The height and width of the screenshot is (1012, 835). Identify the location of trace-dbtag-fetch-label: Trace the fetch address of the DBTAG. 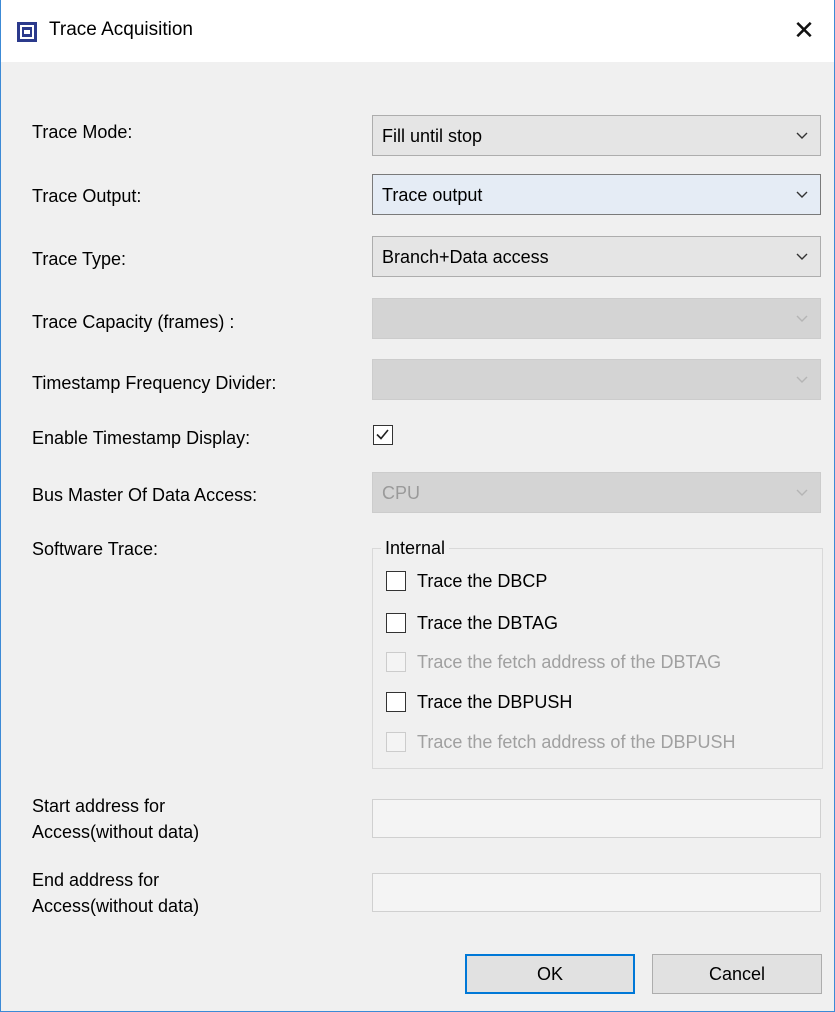
(569, 662).